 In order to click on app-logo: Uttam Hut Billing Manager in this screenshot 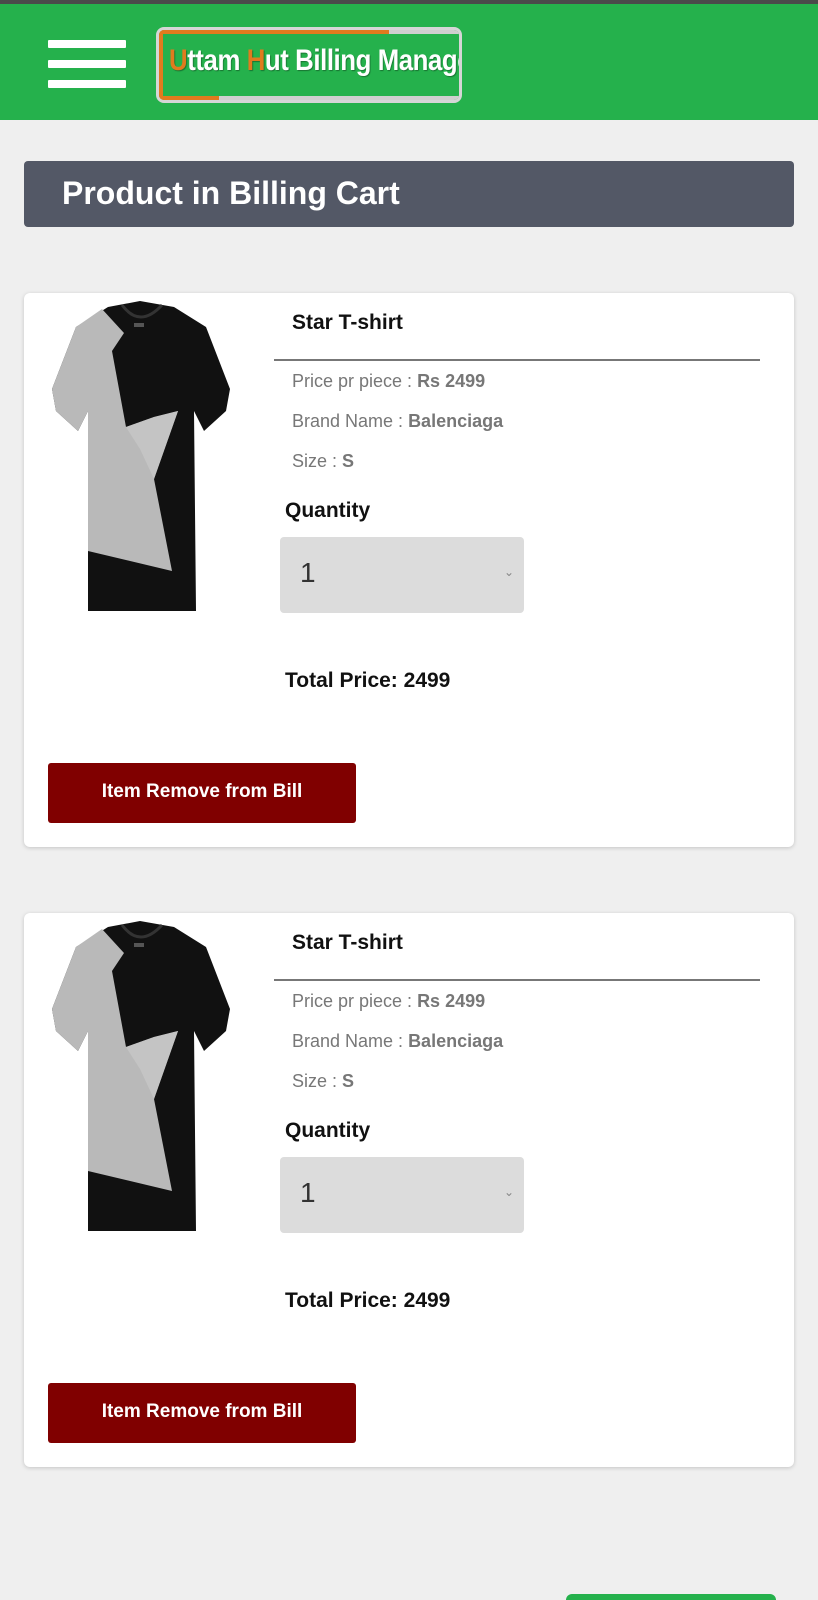, I will do `click(309, 65)`.